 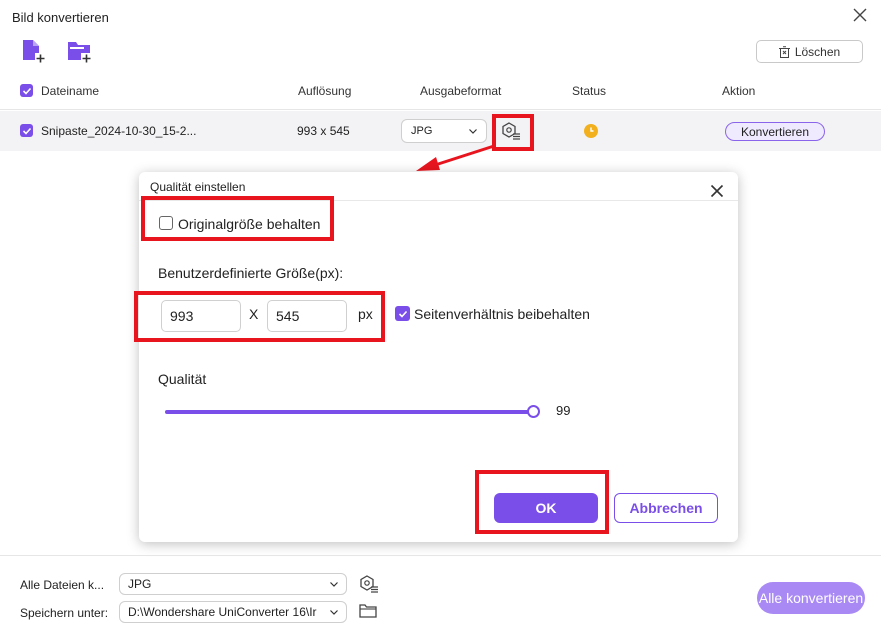 I want to click on close-icon, so click(x=860, y=15).